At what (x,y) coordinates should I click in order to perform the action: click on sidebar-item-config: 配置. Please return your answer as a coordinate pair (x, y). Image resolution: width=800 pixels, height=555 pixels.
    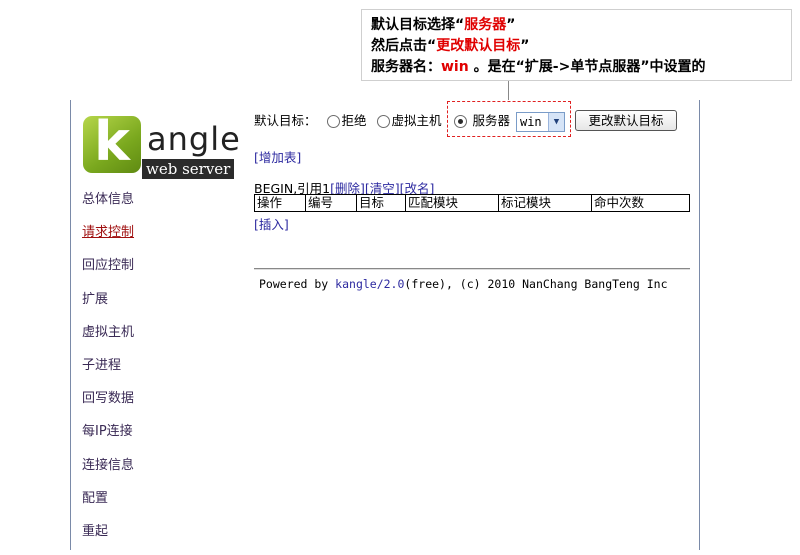
    Looking at the image, I should click on (108, 505).